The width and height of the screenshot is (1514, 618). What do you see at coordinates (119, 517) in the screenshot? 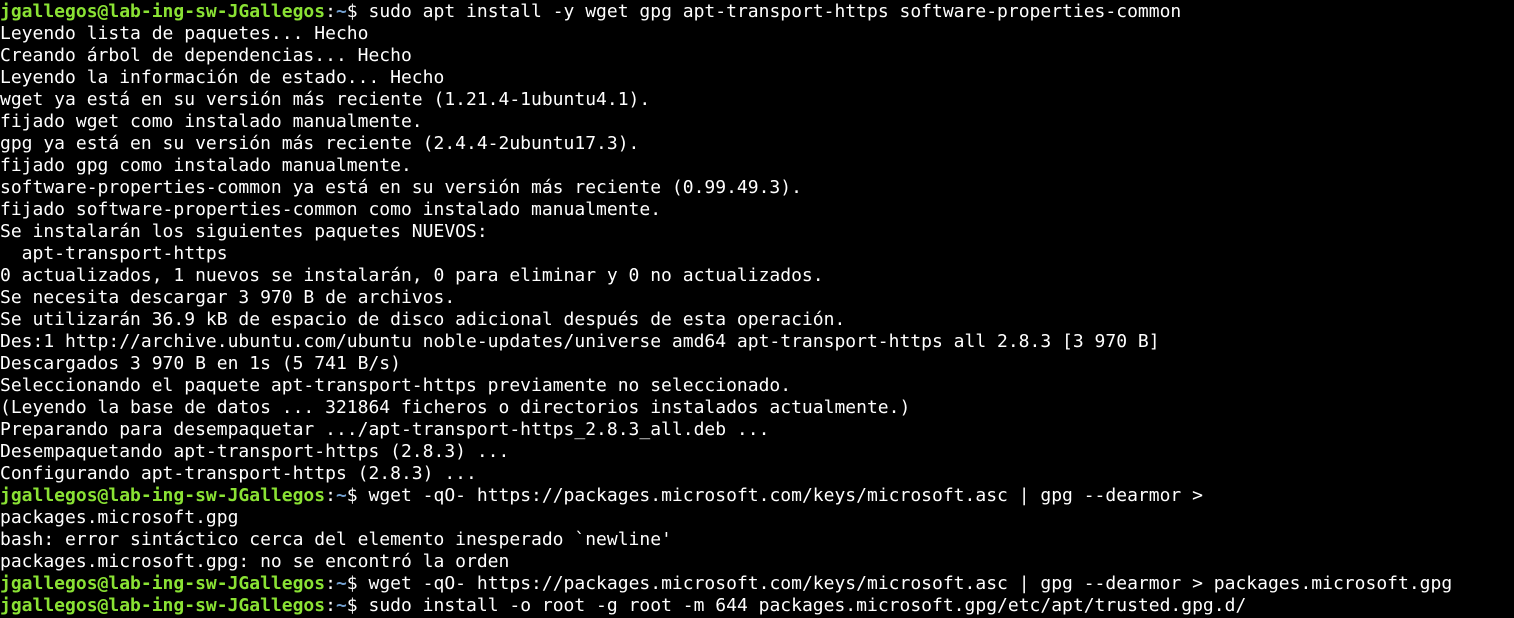
I see `output-line: packages.microsoft.gpg` at bounding box center [119, 517].